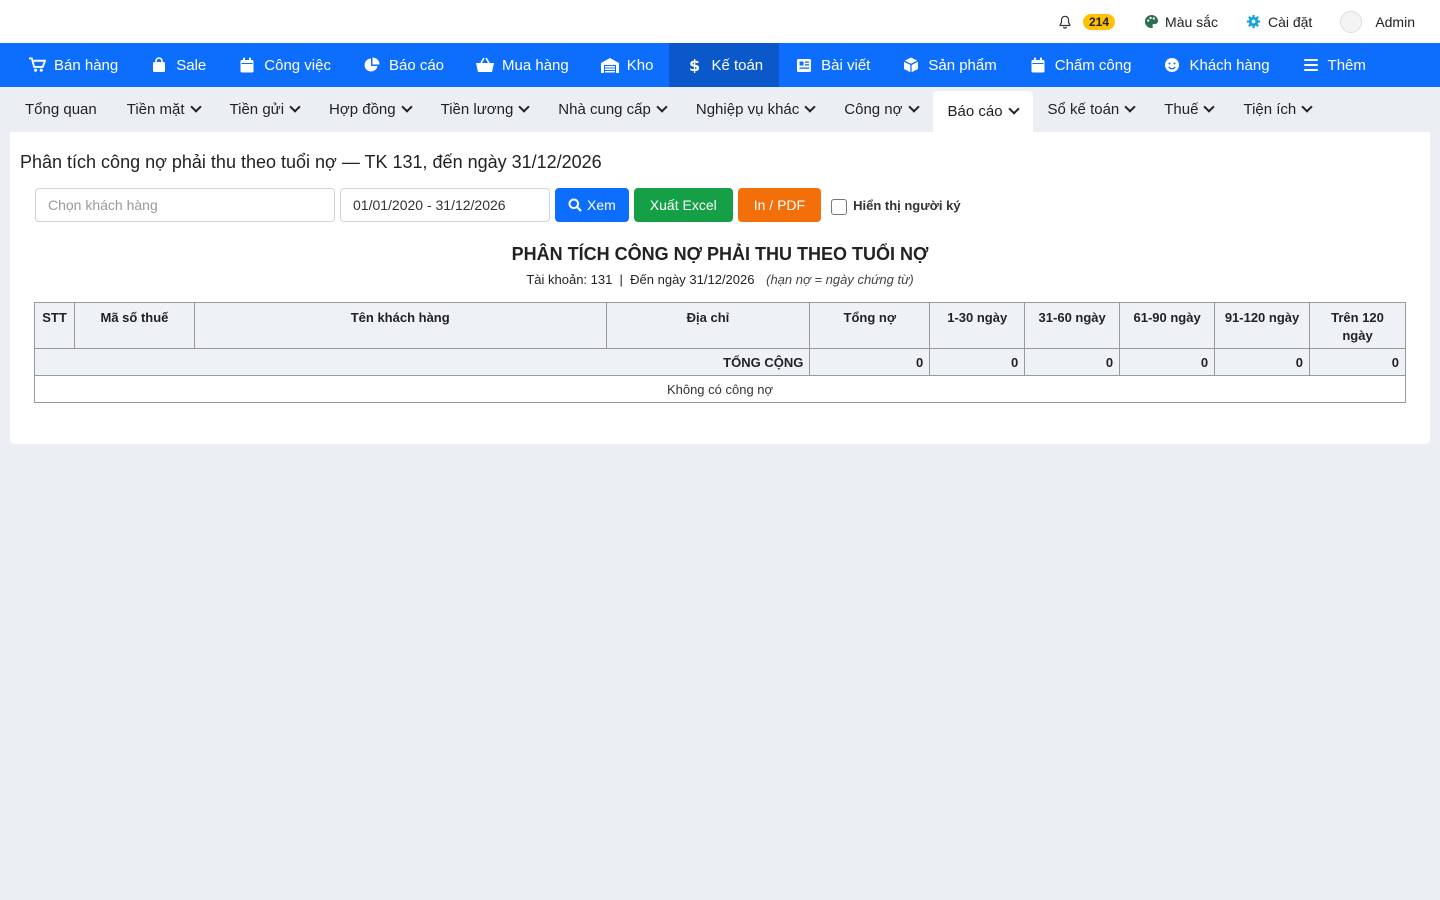 Image resolution: width=1440 pixels, height=900 pixels. What do you see at coordinates (604, 109) in the screenshot?
I see `tab-label: Nhà cung cấp` at bounding box center [604, 109].